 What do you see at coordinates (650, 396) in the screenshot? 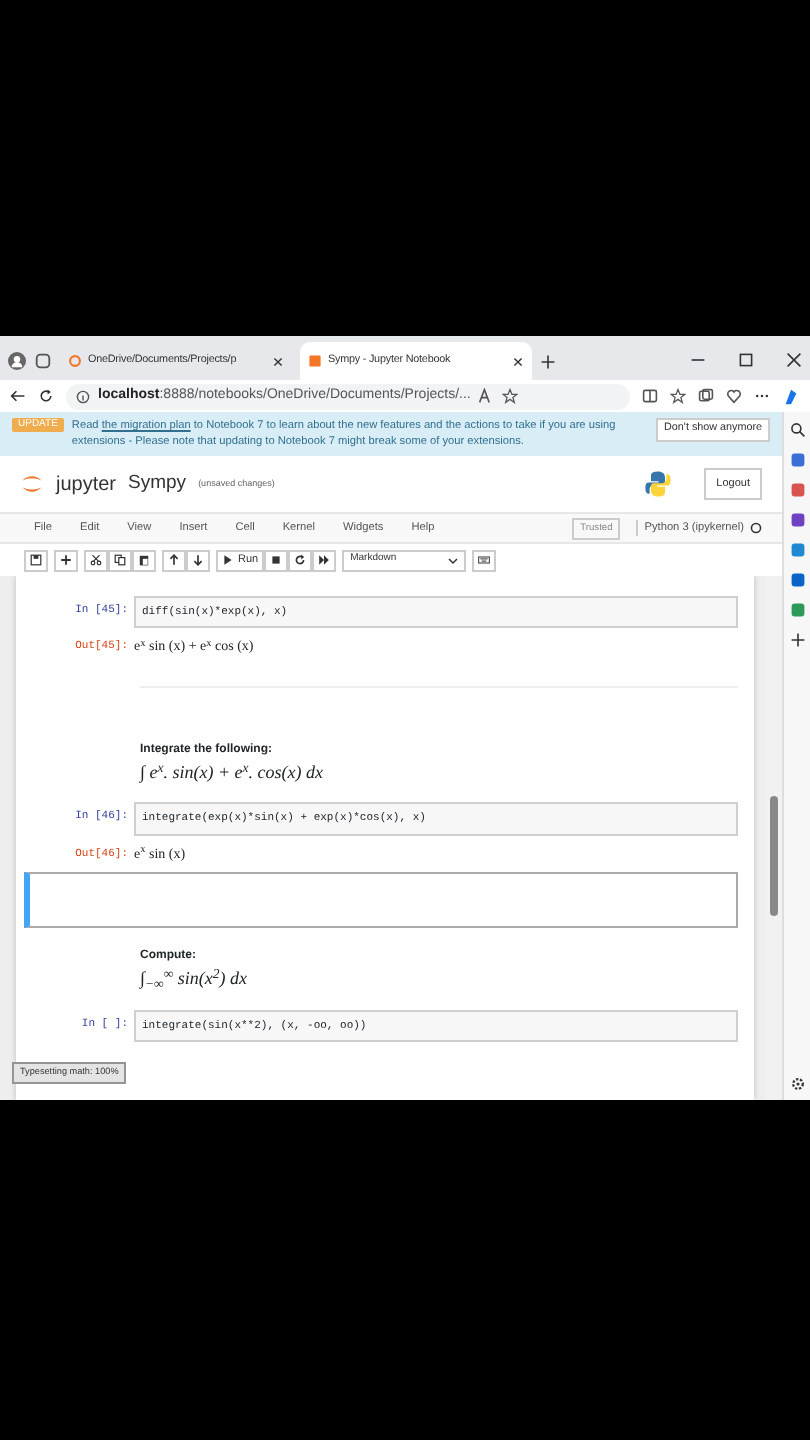
I see `split-screen-icon` at bounding box center [650, 396].